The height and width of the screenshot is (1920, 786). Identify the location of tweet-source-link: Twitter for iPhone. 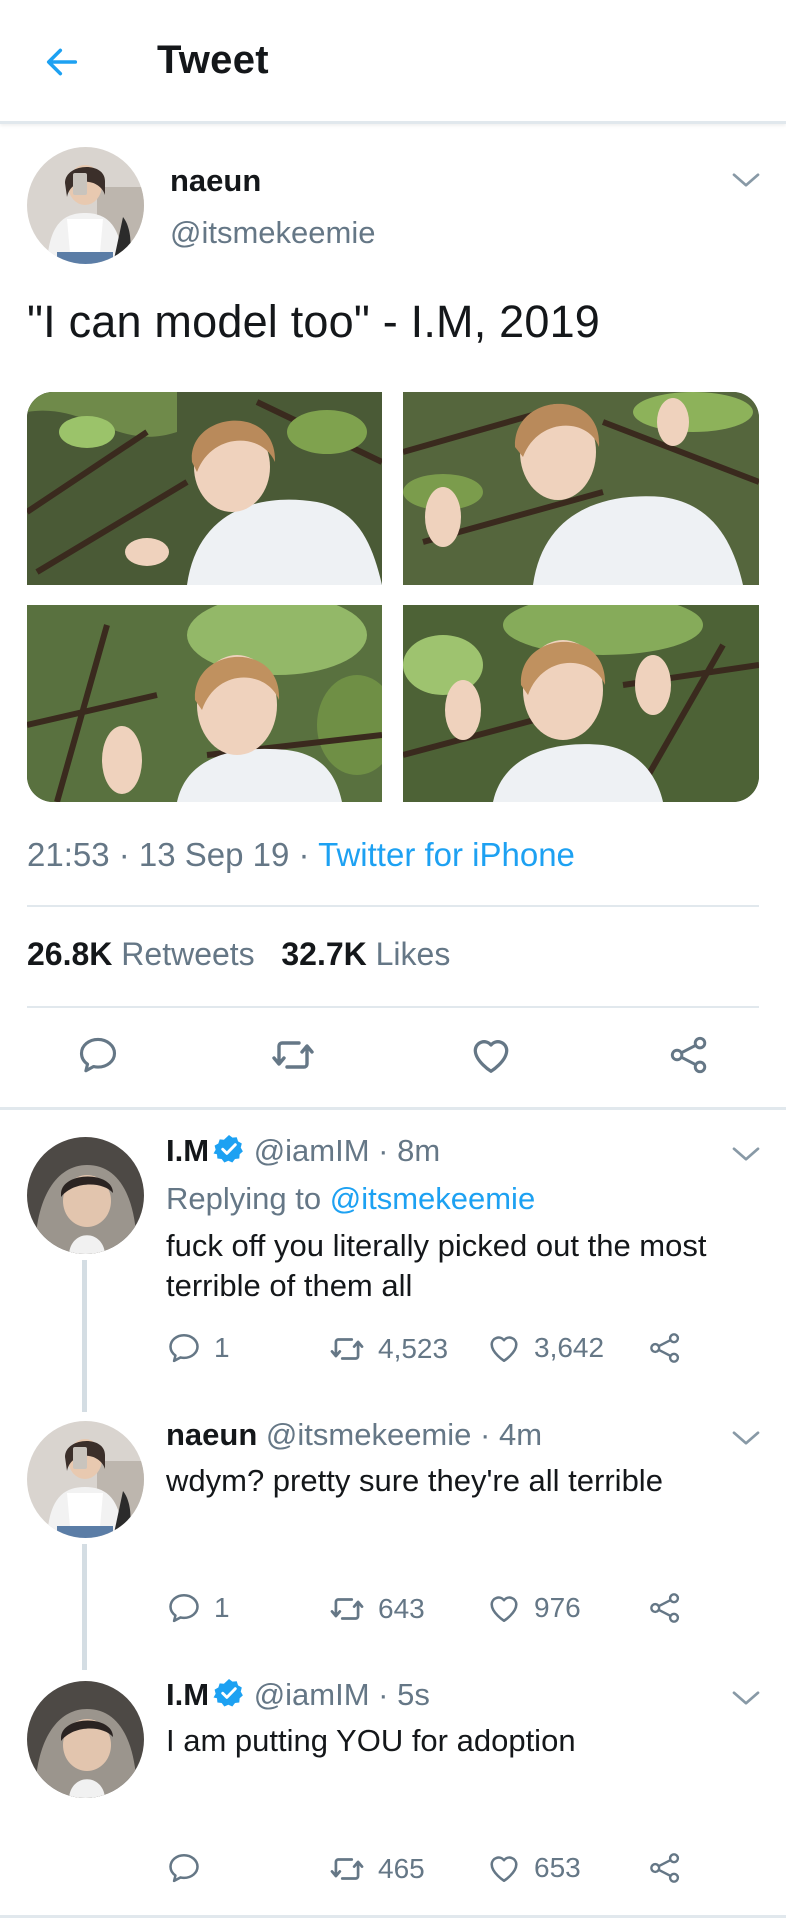
(446, 854).